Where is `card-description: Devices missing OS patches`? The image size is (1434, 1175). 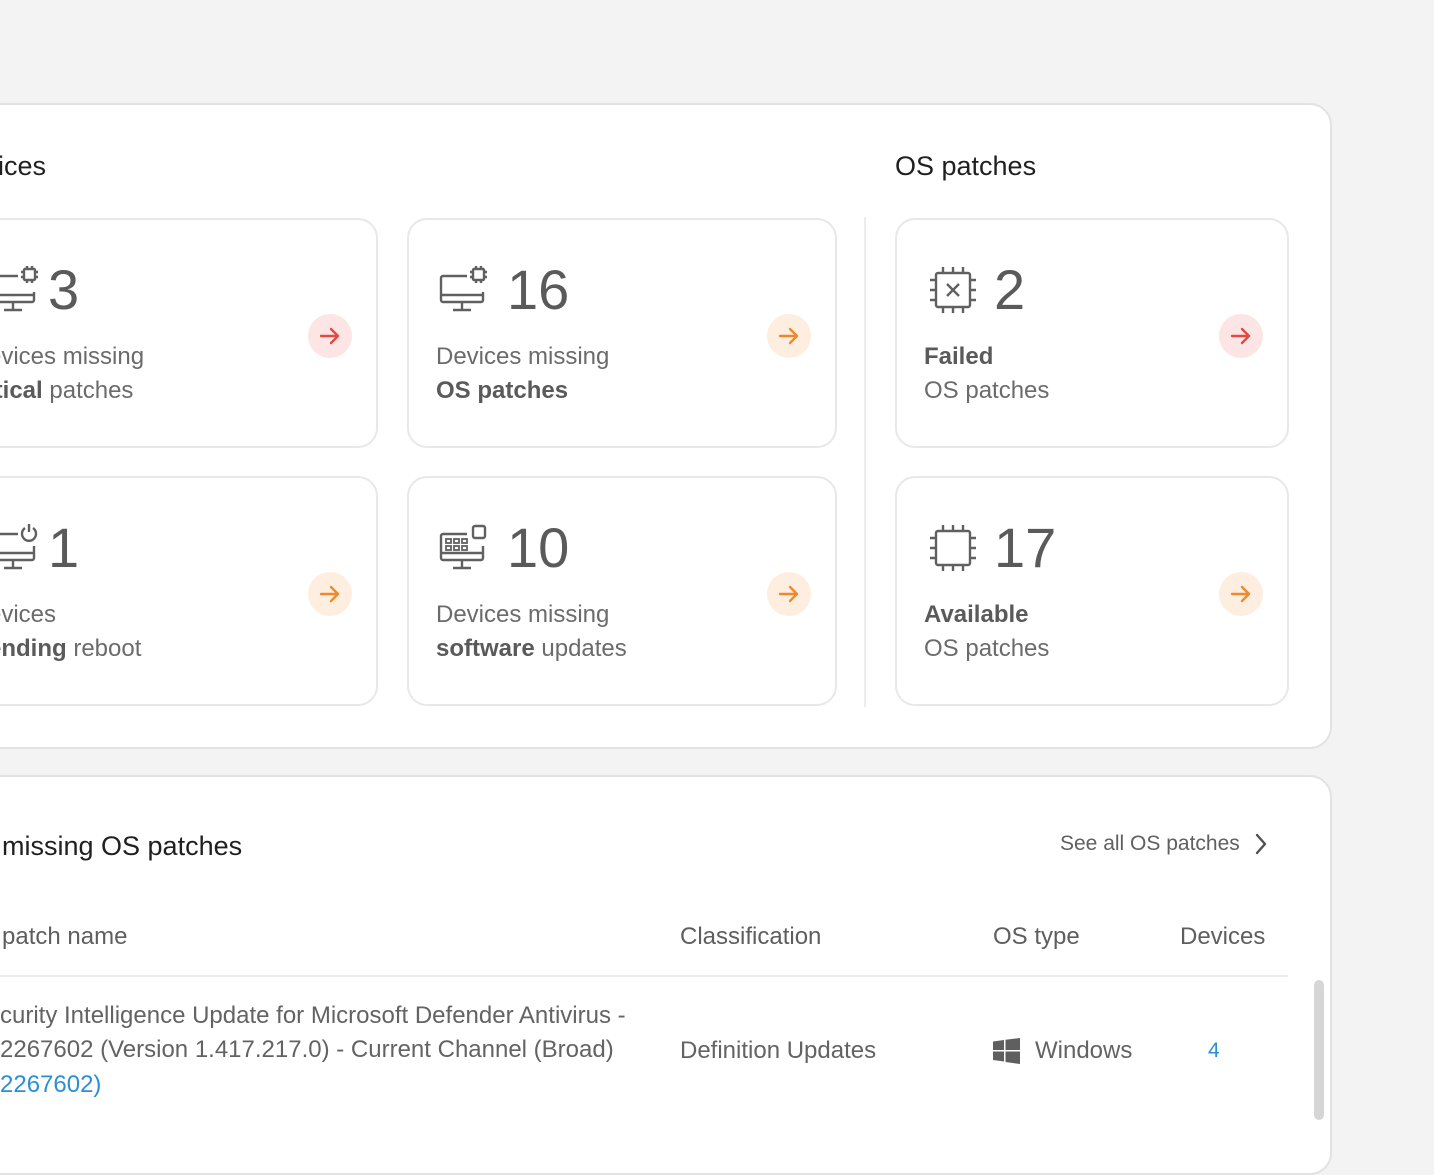 card-description: Devices missing OS patches is located at coordinates (522, 374).